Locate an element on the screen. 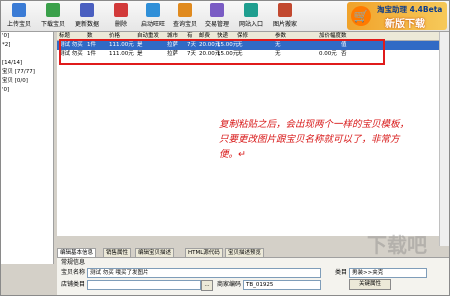  website-icon is located at coordinates (251, 10).